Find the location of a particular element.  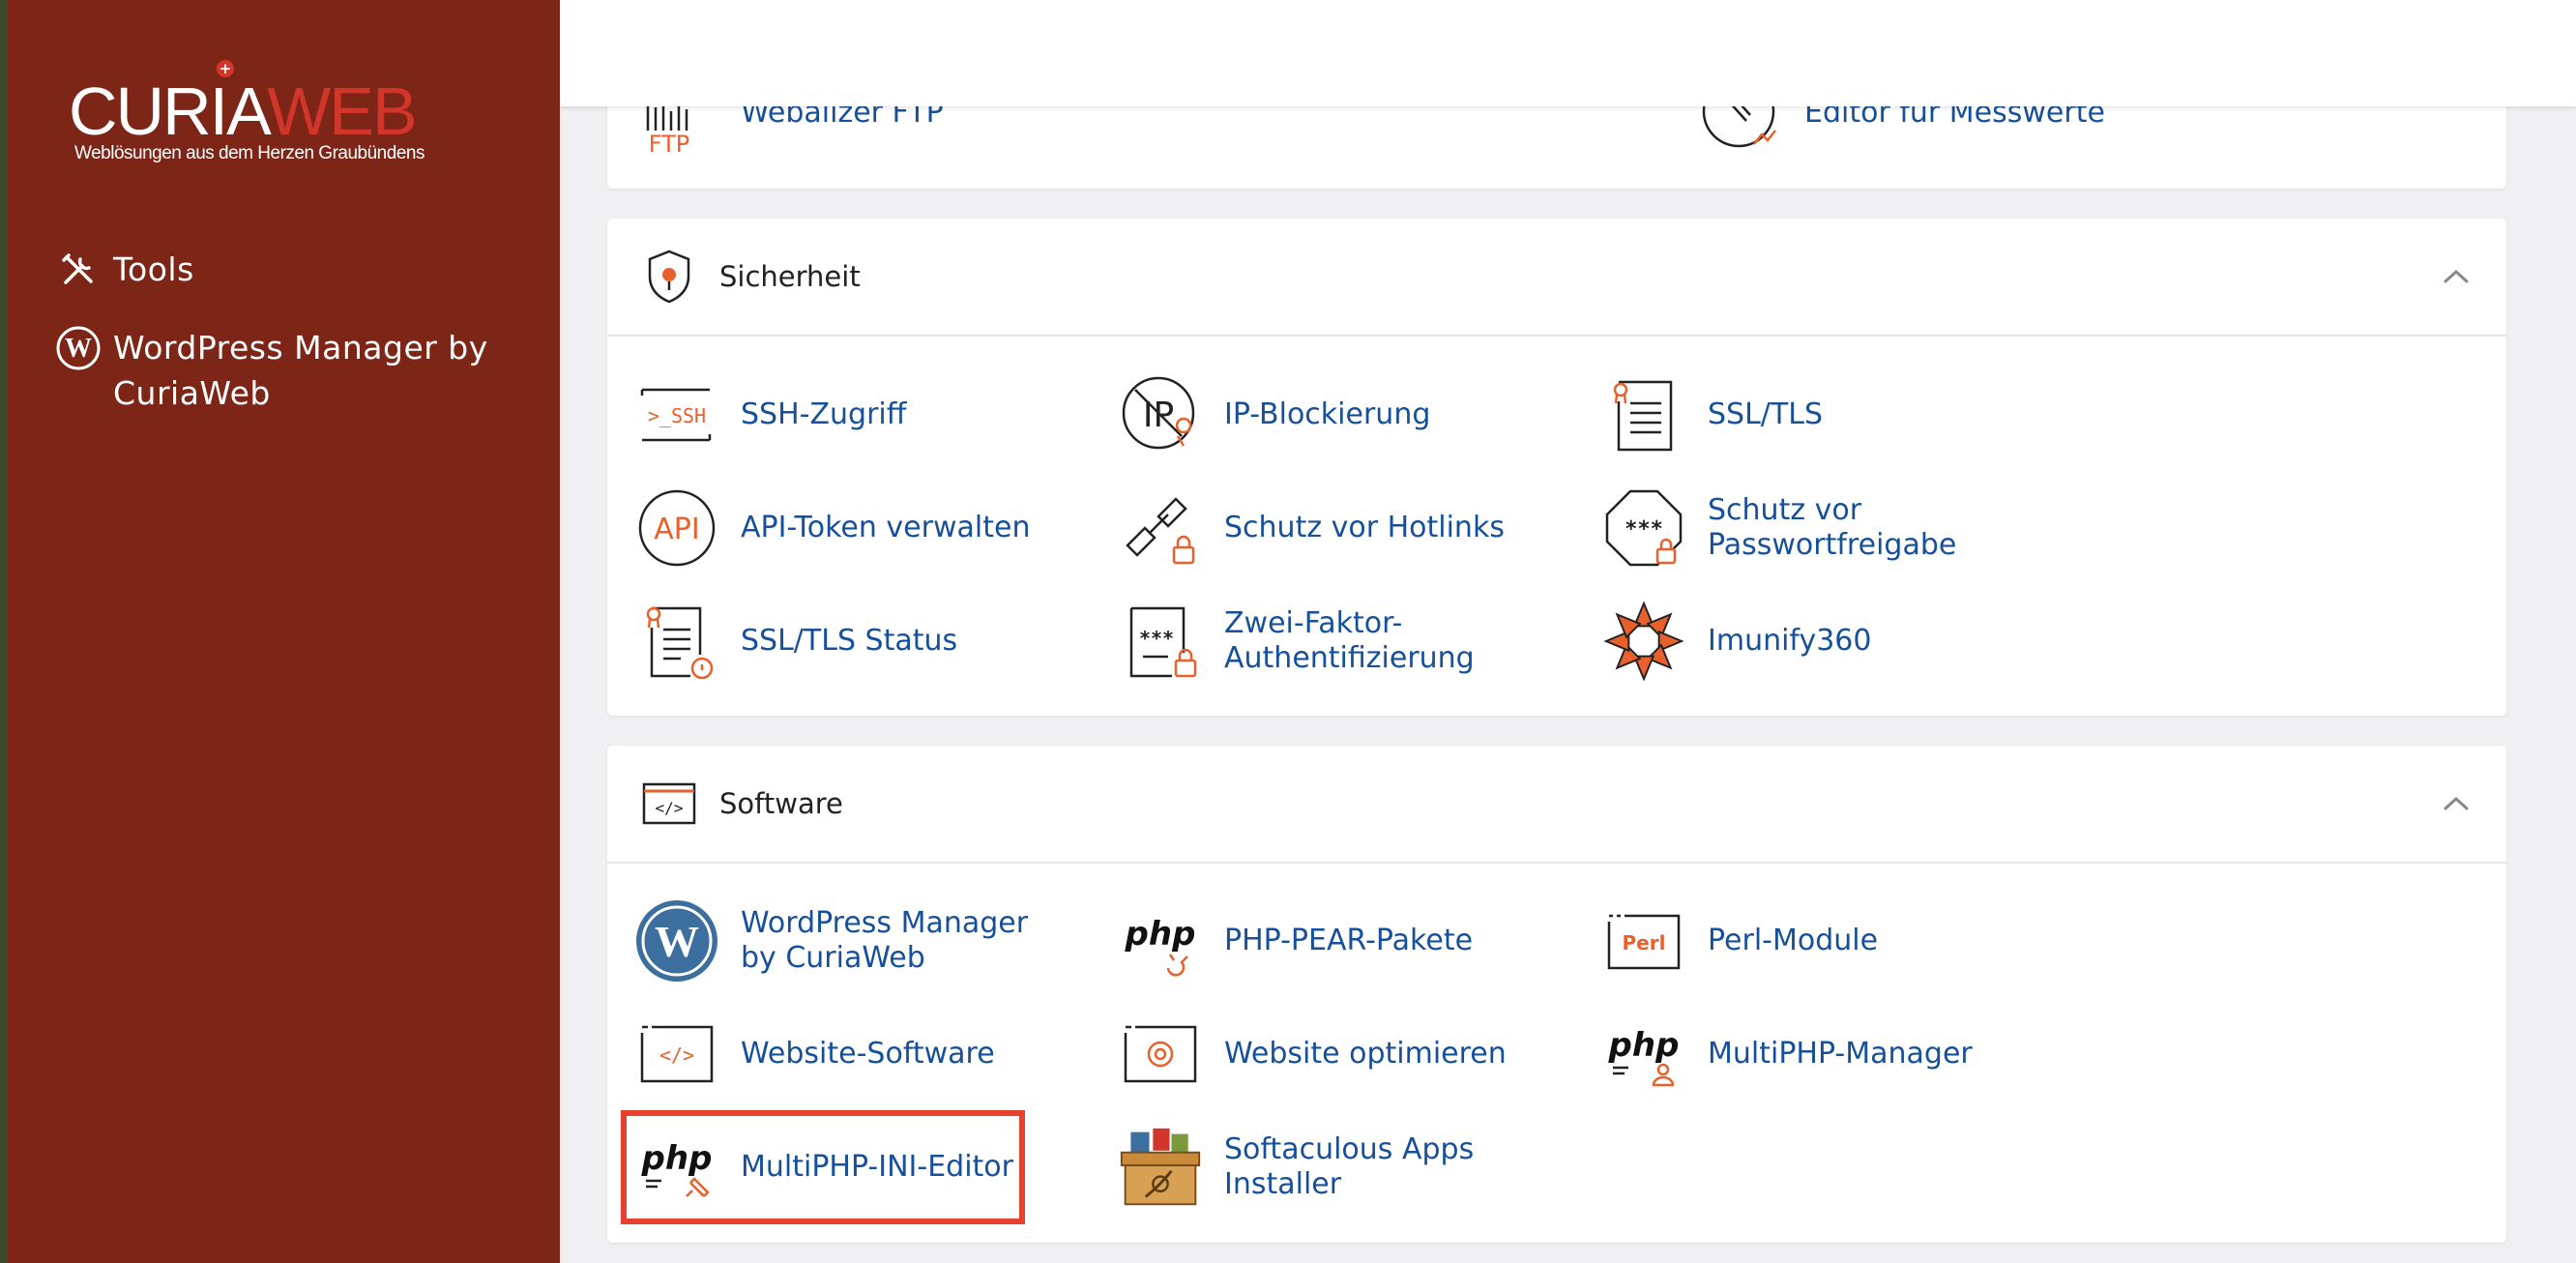

logo-wordmark: CURIAWEB is located at coordinates (243, 111).